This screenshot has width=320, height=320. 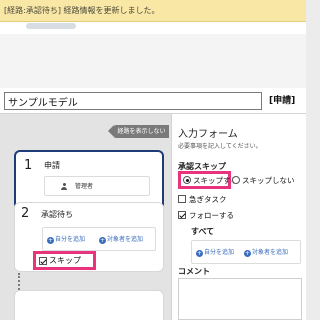 What do you see at coordinates (182, 215) in the screenshot?
I see `follow-checkbox` at bounding box center [182, 215].